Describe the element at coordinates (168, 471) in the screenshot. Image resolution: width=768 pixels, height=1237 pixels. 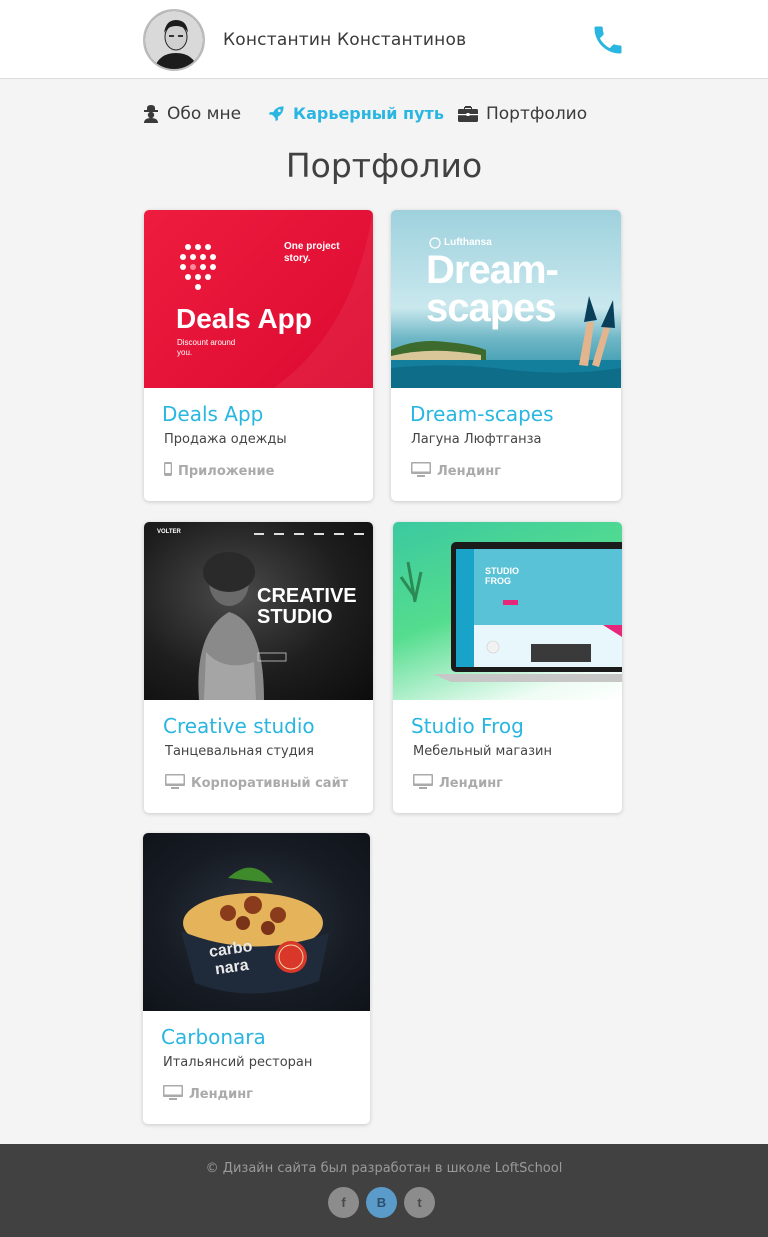
I see `mobile-icon` at that location.